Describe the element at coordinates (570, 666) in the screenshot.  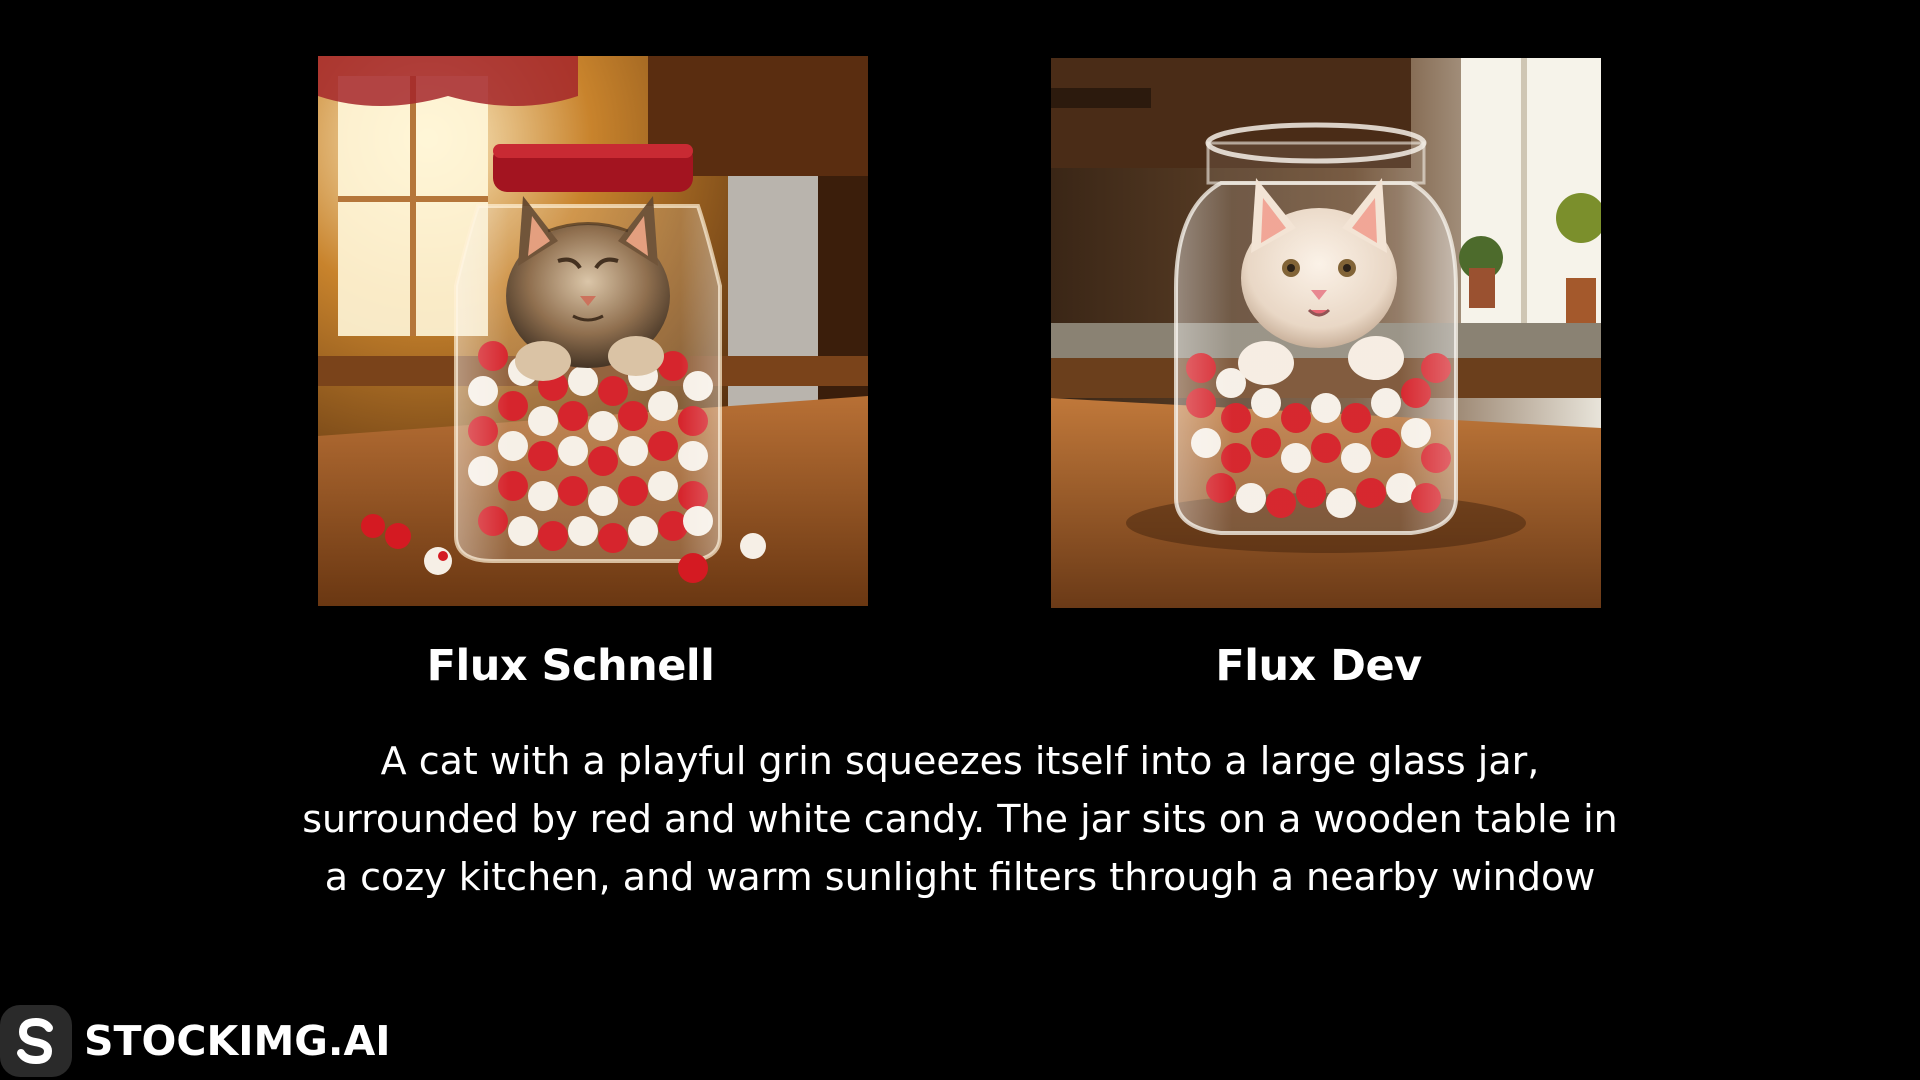
I see `flux-schnell-label: Flux Schnell` at that location.